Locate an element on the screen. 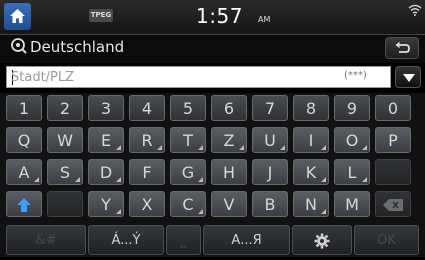 The width and height of the screenshot is (425, 260). key-c: C is located at coordinates (188, 204).